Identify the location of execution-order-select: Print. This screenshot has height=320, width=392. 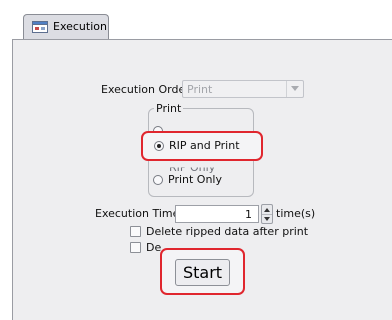
(243, 89).